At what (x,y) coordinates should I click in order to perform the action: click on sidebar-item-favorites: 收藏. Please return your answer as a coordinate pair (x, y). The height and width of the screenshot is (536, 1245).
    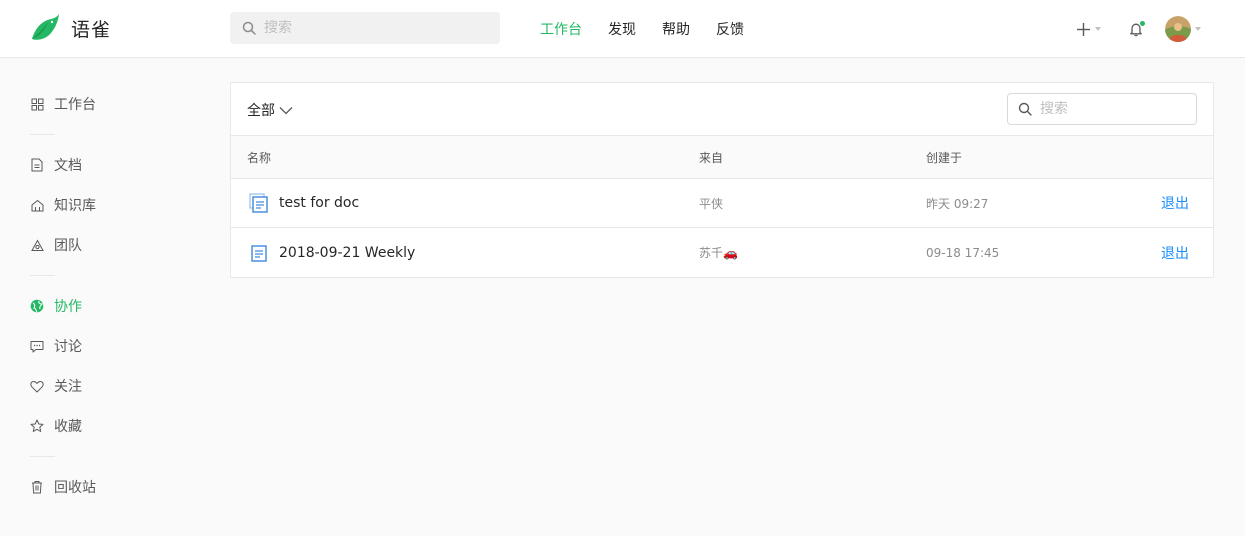
    Looking at the image, I should click on (56, 426).